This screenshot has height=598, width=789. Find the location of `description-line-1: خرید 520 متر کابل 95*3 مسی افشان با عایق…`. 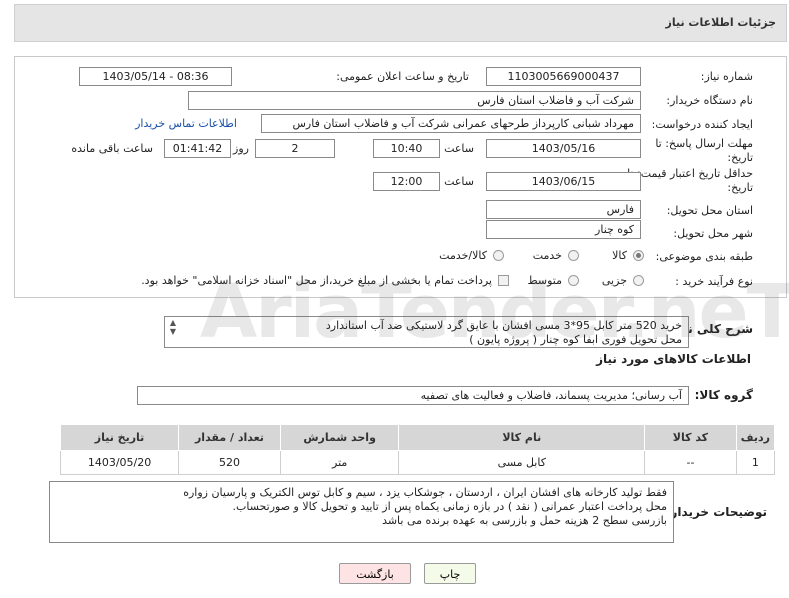

description-line-1: خرید 520 متر کابل 95*3 مسی افشان با عایق… is located at coordinates (503, 325).